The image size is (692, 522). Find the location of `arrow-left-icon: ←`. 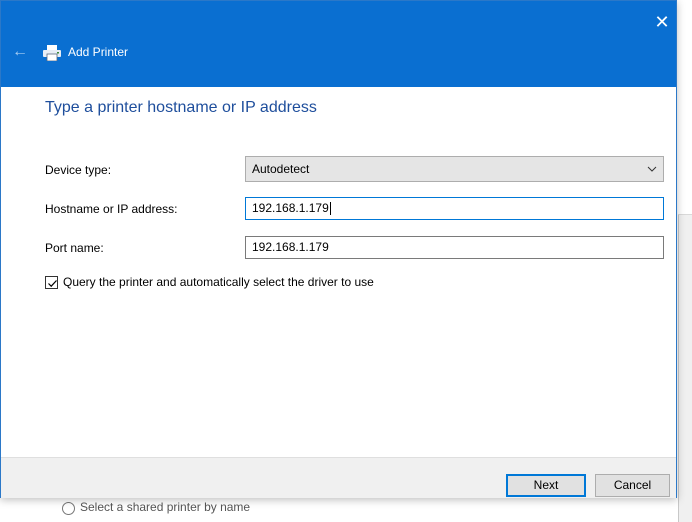

arrow-left-icon: ← is located at coordinates (20, 51).